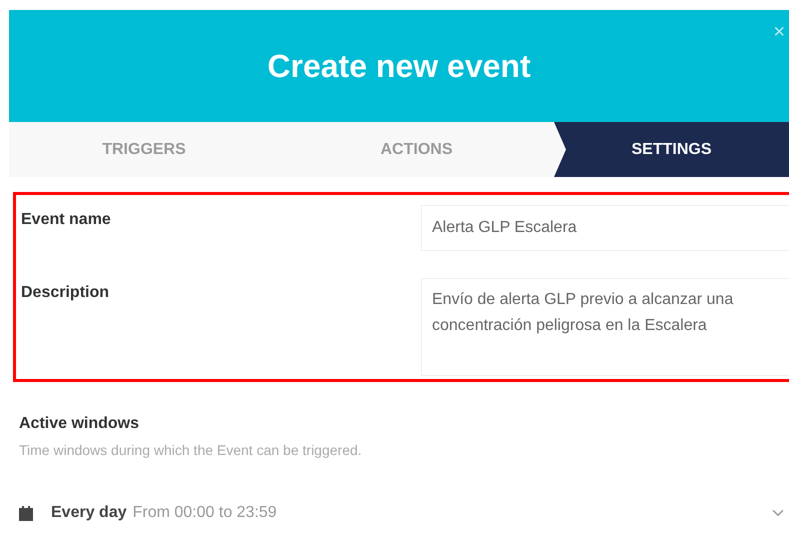  I want to click on description-field: Envío de alerta GLP previo a alcanzar una concentración peligrosa en la Escalera, so click(605, 327).